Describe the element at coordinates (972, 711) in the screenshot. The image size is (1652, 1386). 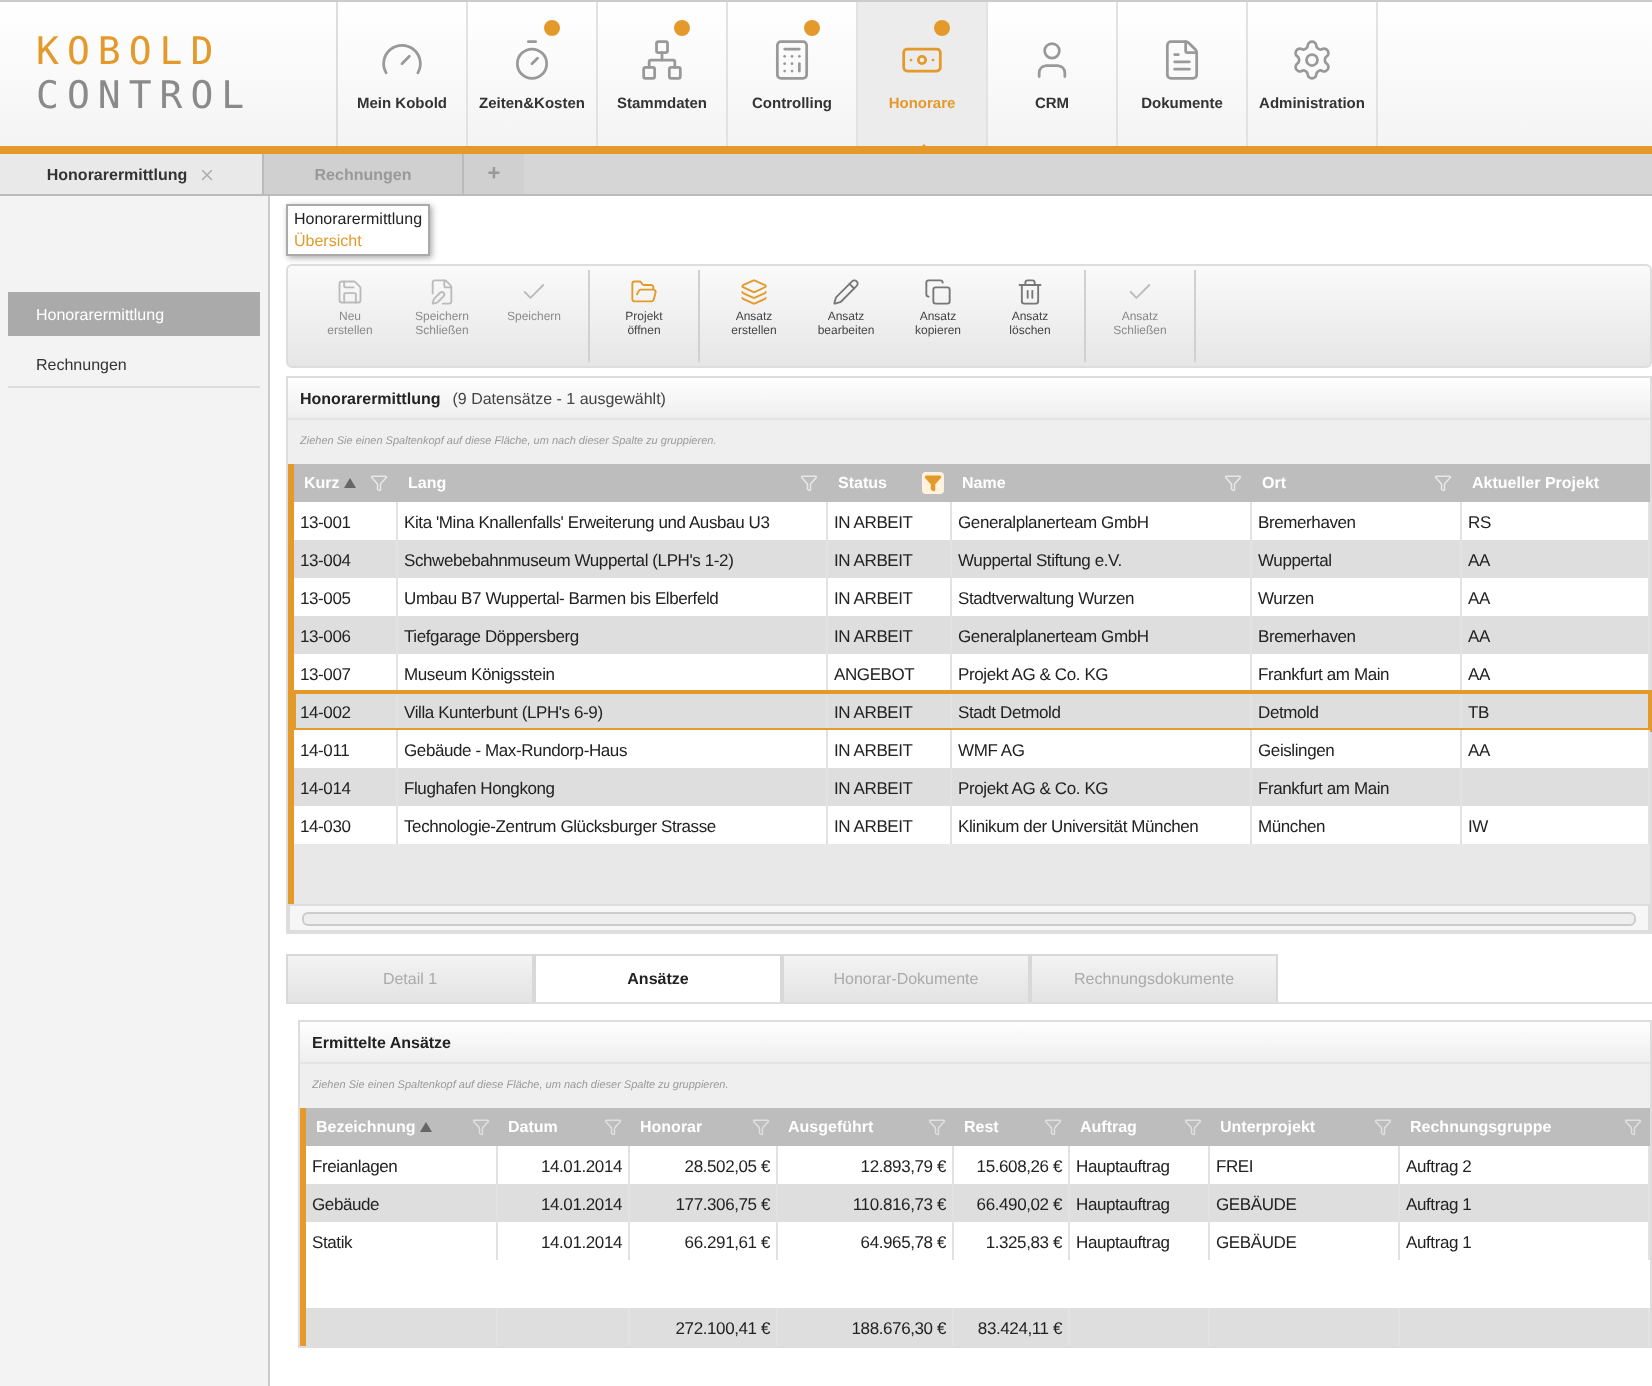
I see `table-row: 14-002 Villa Kunterbunt (LPH's 6-9) IN ARBEIT Stadt Detmold Detmold TB` at that location.